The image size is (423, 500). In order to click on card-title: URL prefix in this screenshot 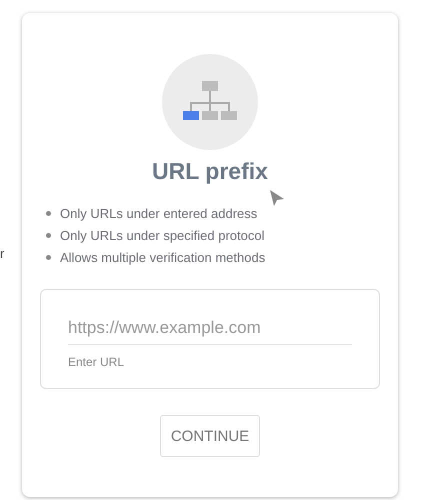, I will do `click(210, 171)`.